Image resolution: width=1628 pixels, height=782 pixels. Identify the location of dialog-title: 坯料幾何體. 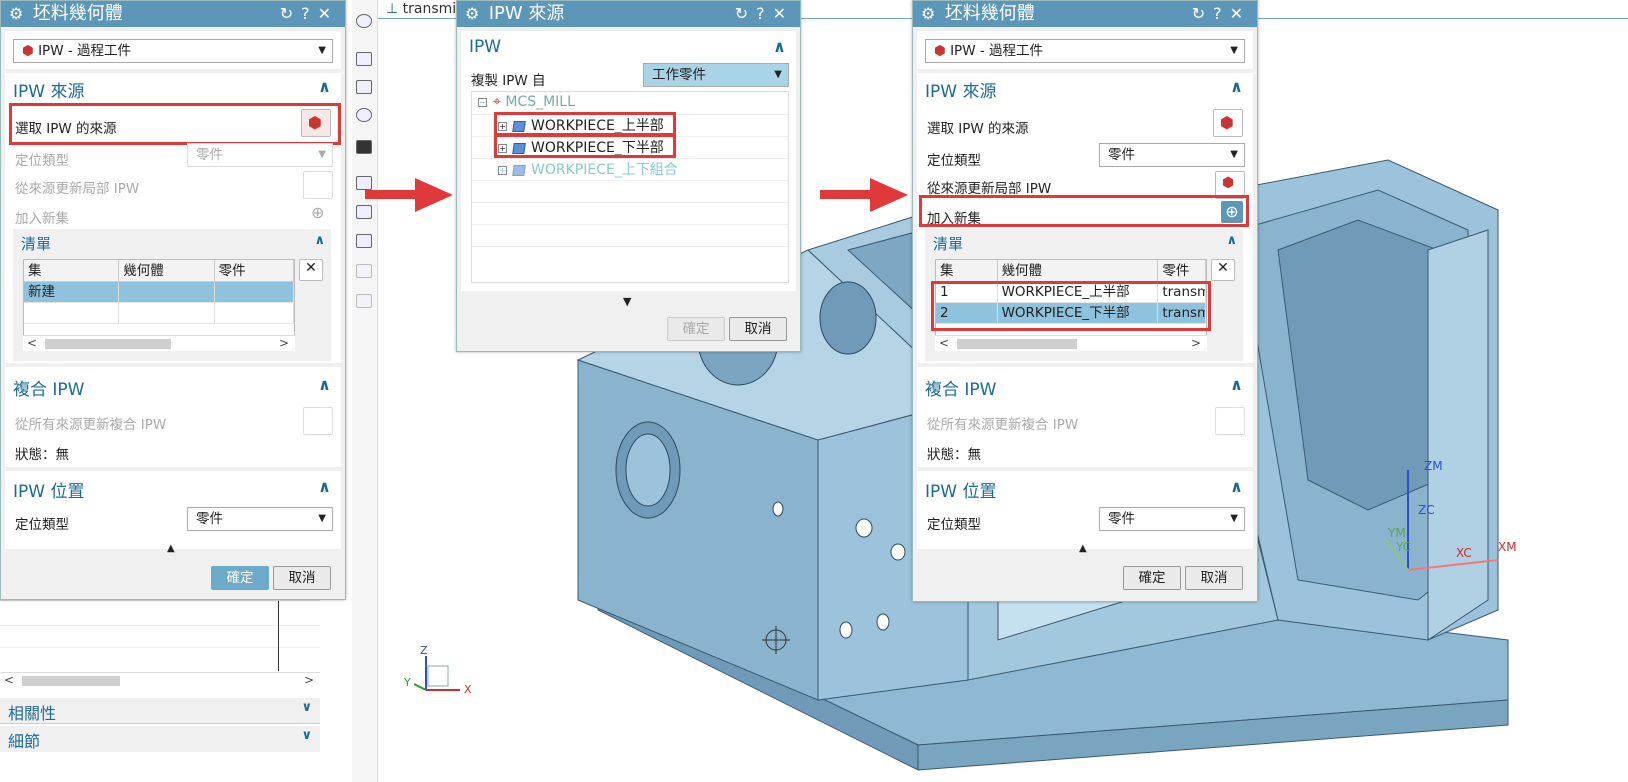
(77, 13).